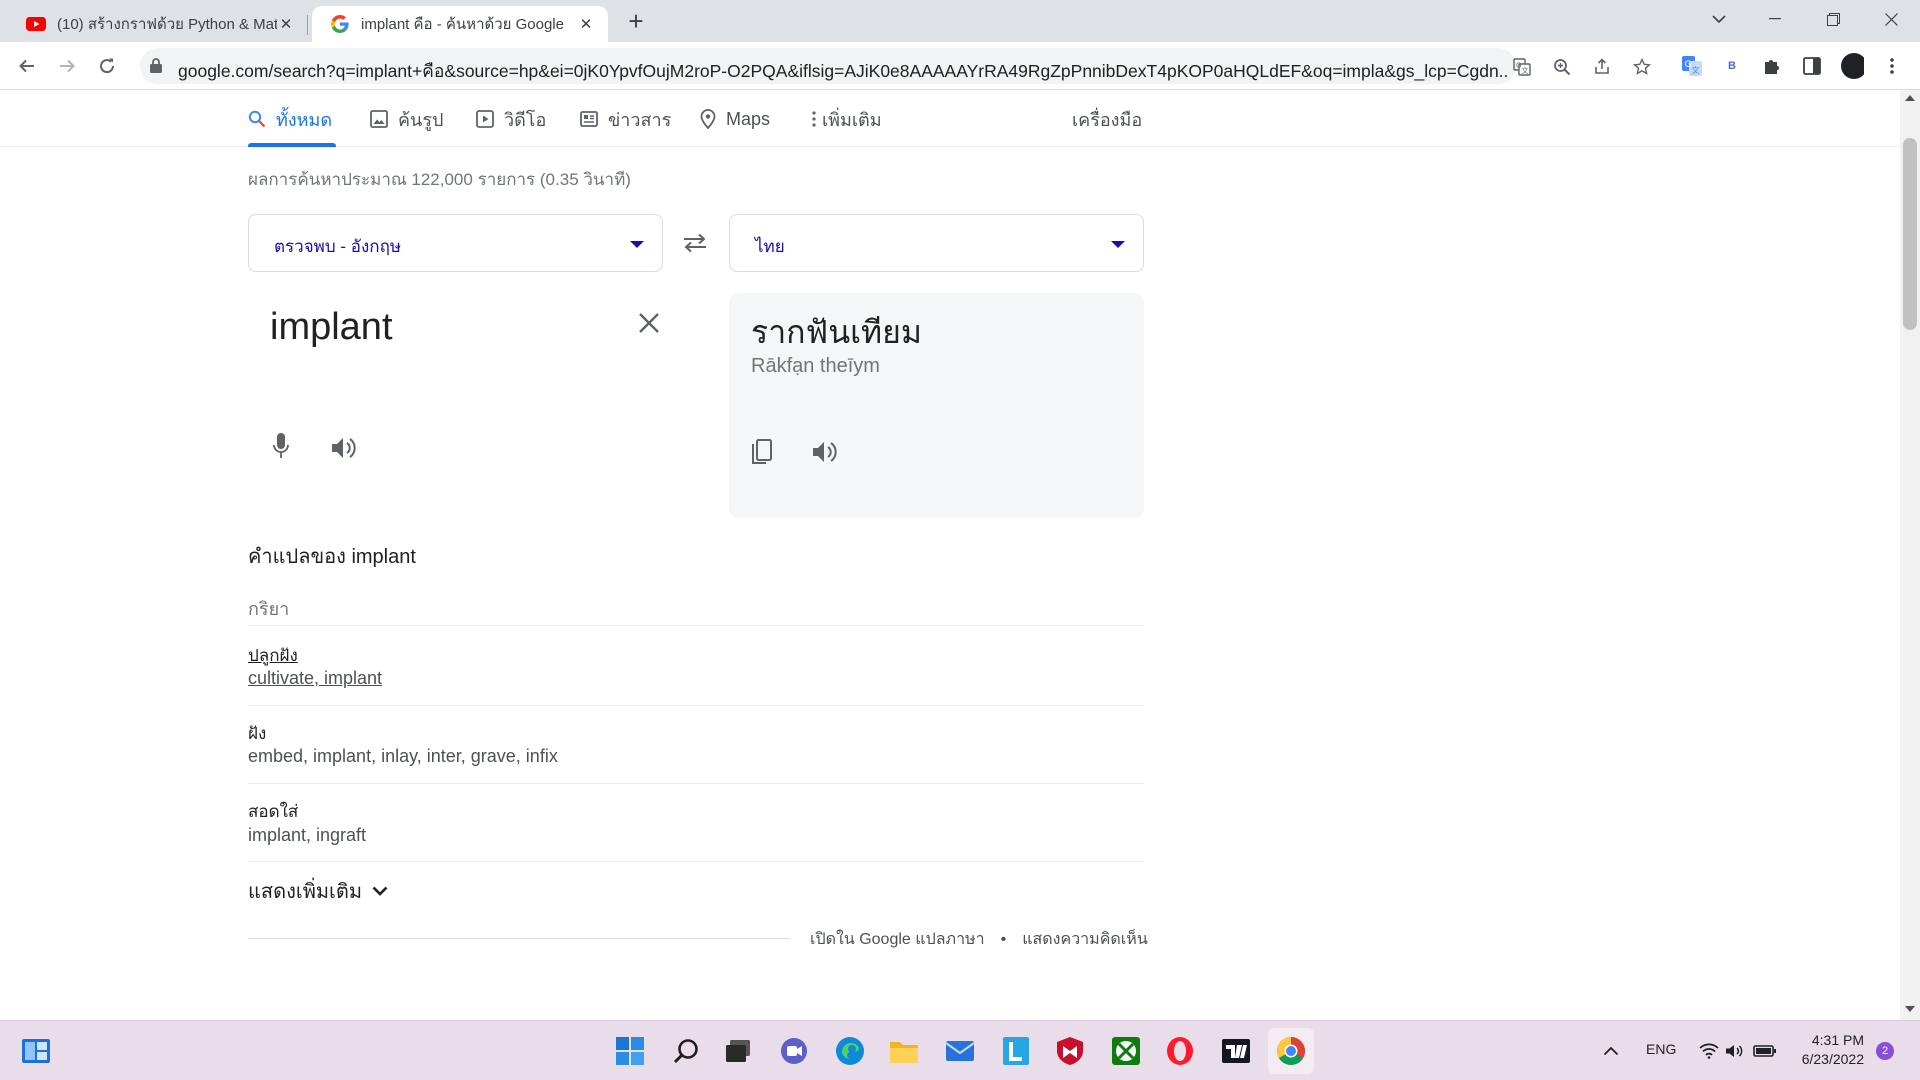  Describe the element at coordinates (27, 66) in the screenshot. I see `back-button` at that location.